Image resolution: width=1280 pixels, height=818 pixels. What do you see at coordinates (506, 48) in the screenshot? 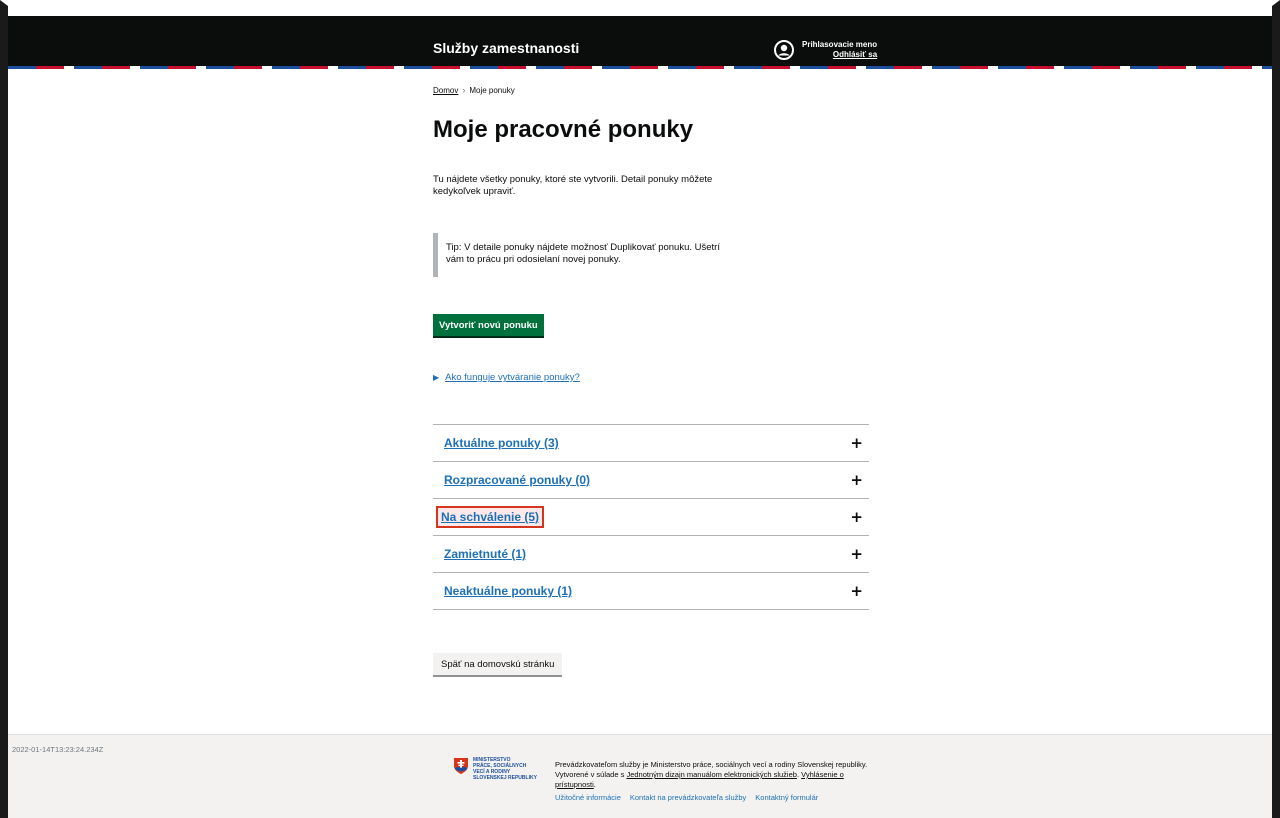
I see `site-brand: Služby zamestnanosti` at bounding box center [506, 48].